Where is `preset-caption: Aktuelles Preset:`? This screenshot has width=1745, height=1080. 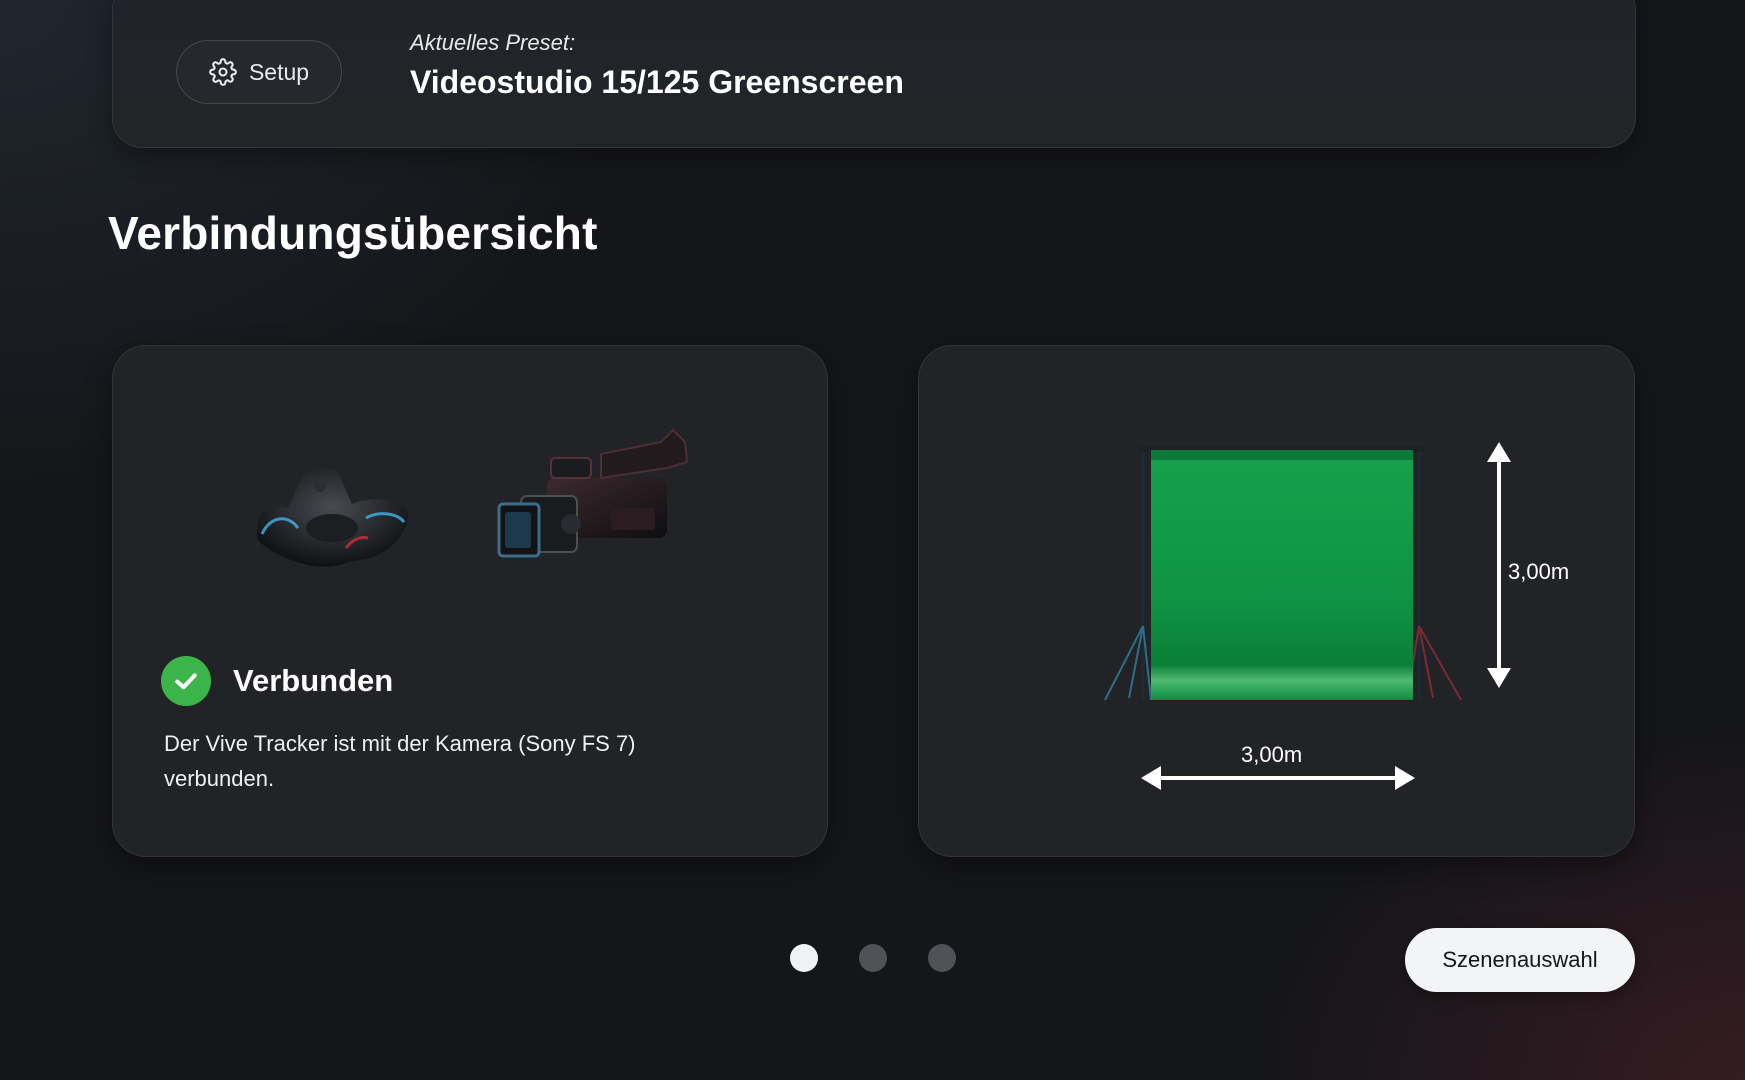
preset-caption: Aktuelles Preset: is located at coordinates (493, 42).